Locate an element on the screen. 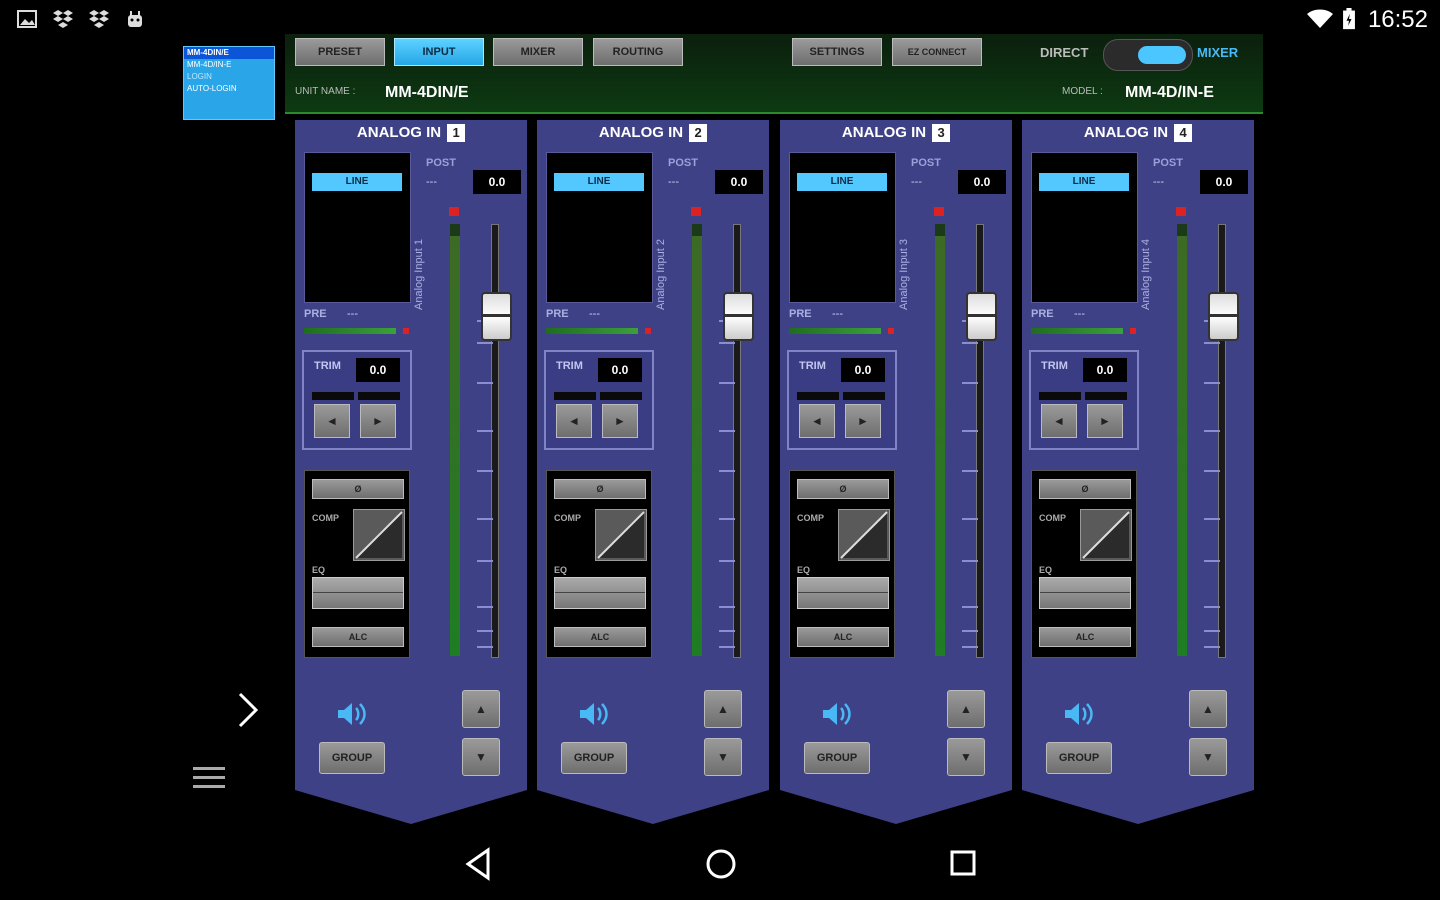 The width and height of the screenshot is (1440, 900). mode-toggle is located at coordinates (1148, 55).